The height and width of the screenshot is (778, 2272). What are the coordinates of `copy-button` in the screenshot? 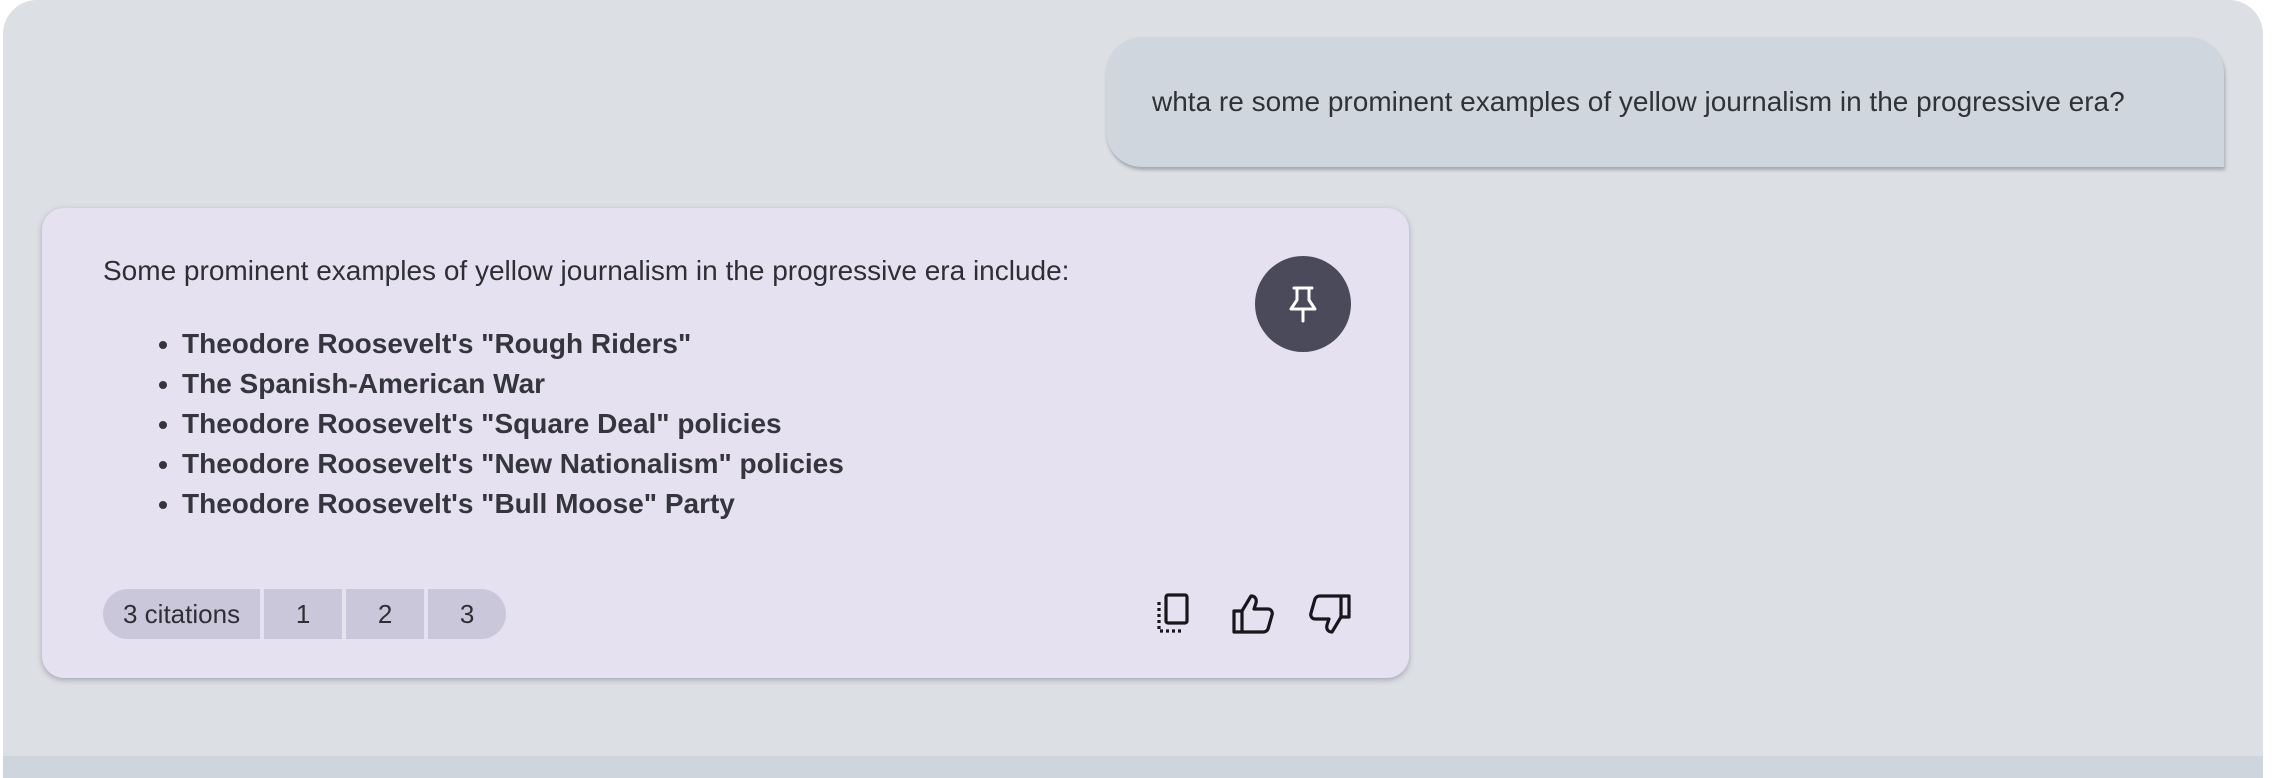 It's located at (1173, 614).